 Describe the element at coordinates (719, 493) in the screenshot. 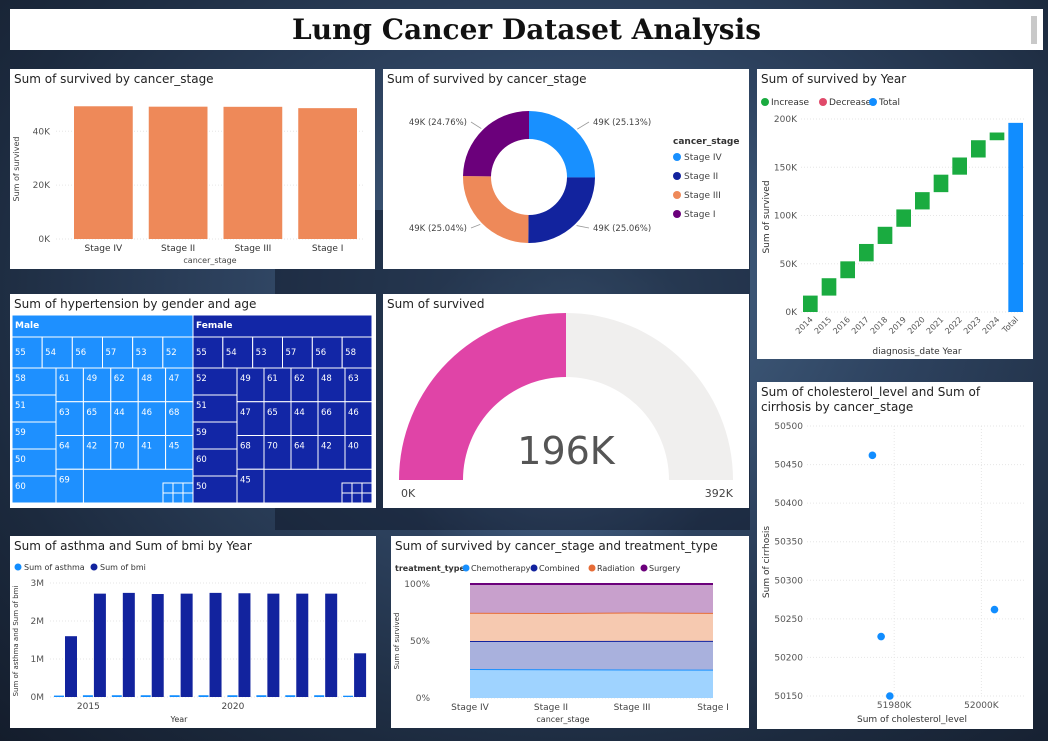

I see `gauge-max-label: 392K` at that location.